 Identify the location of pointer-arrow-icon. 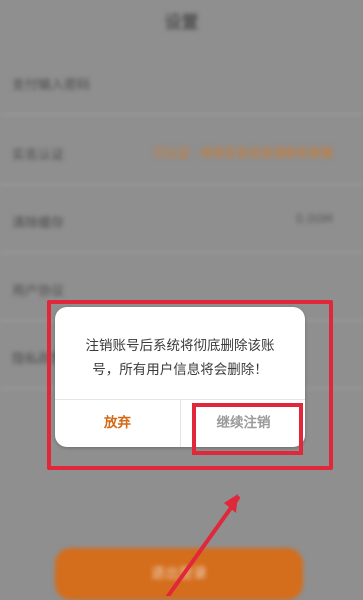
(203, 545).